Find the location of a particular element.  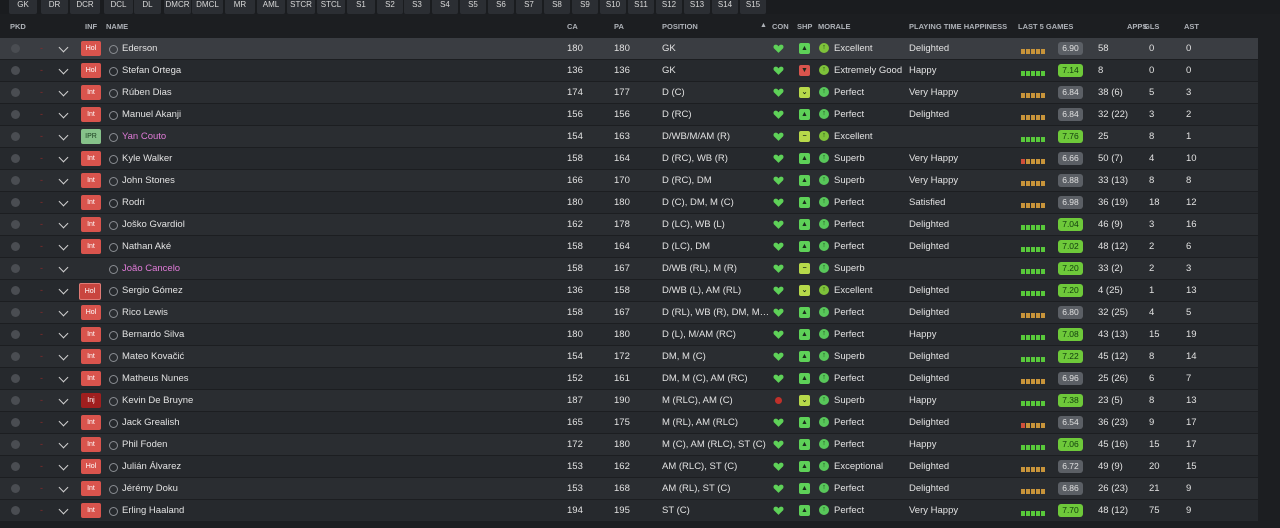

col-morale: MORALE is located at coordinates (834, 26).